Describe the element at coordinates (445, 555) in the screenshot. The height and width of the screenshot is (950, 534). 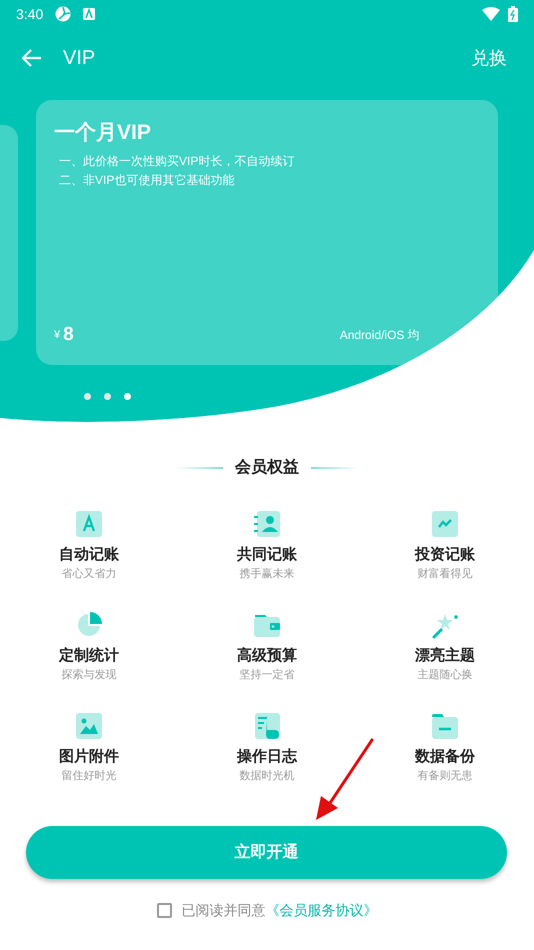
I see `benefit-title: 投资记账` at that location.